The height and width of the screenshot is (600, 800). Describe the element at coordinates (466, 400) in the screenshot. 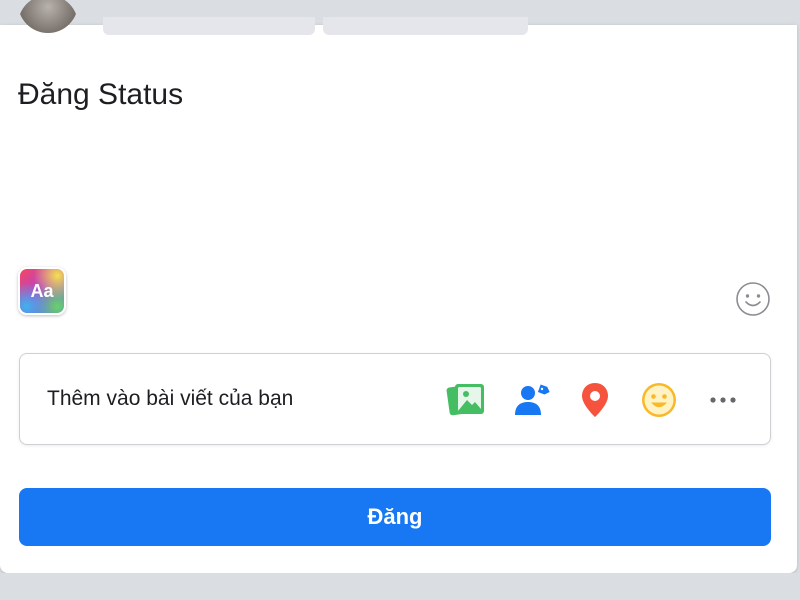

I see `photo-video-icon` at that location.